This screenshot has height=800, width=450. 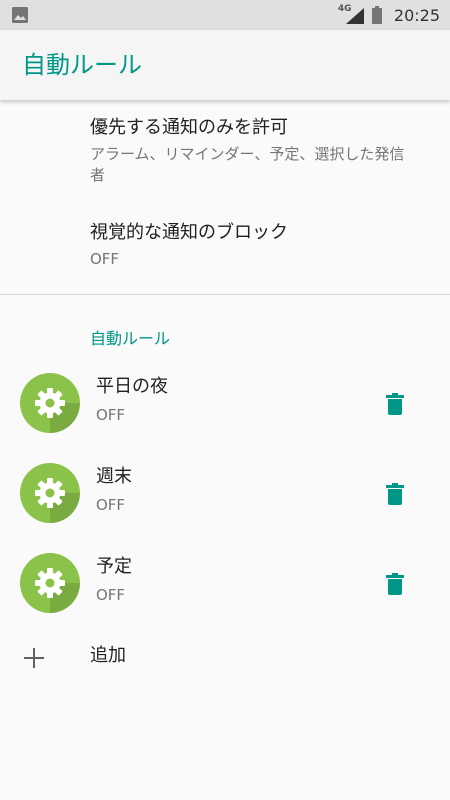 I want to click on network-indicator: 4G, so click(x=351, y=15).